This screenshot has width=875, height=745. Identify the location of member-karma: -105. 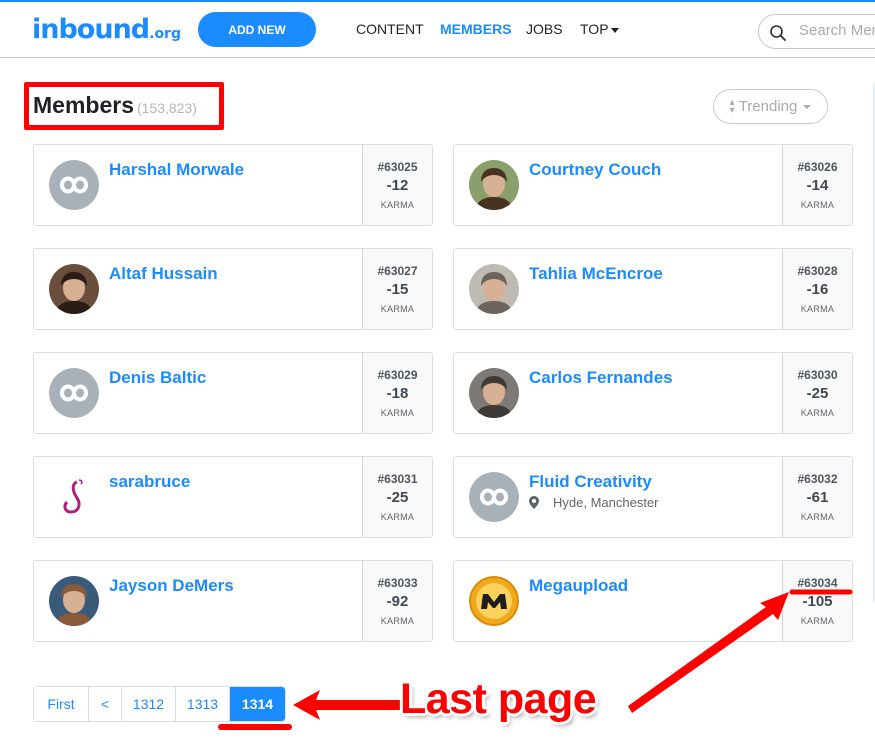
(817, 601).